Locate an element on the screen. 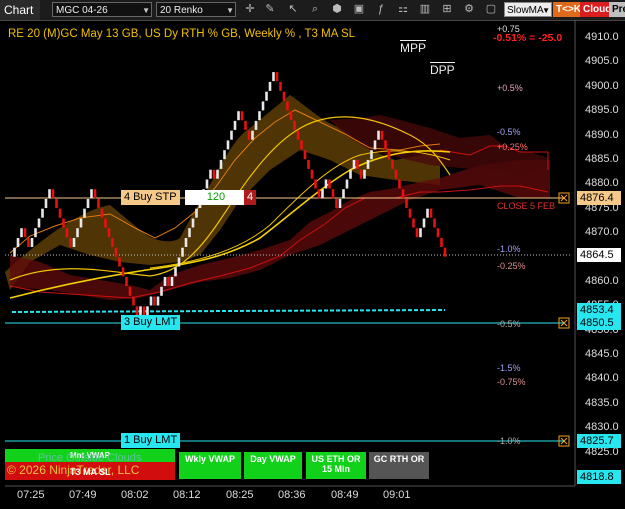 This screenshot has width=625, height=509. stop-price-marker: 4876.4 is located at coordinates (599, 198).